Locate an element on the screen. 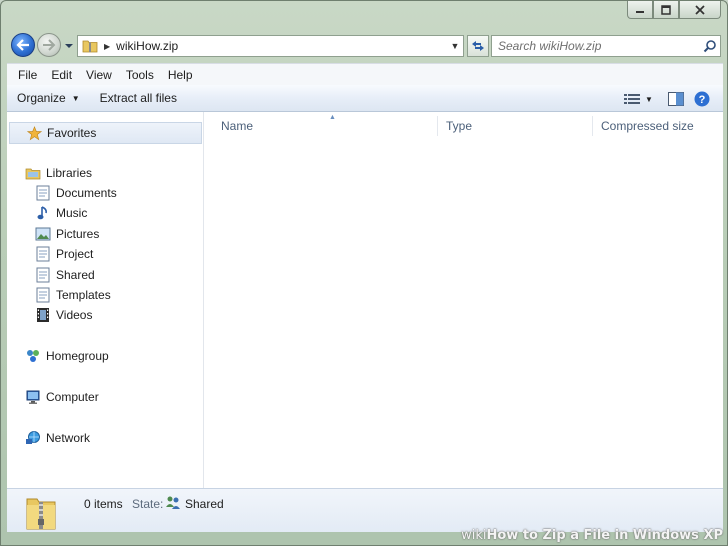 The height and width of the screenshot is (546, 728). nav-shared: Shared is located at coordinates (65, 275).